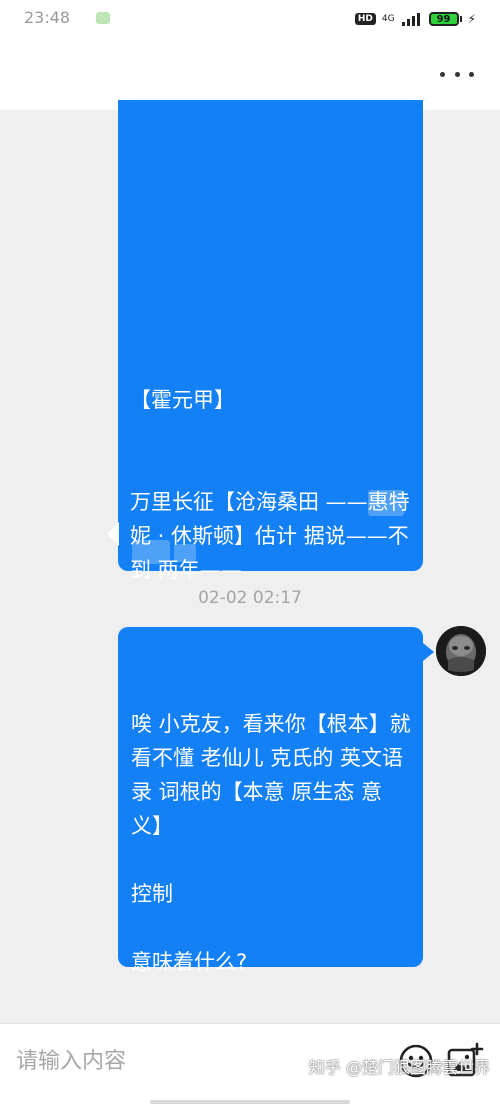 The image size is (500, 1112). Describe the element at coordinates (47, 17) in the screenshot. I see `status-time: 23:48` at that location.